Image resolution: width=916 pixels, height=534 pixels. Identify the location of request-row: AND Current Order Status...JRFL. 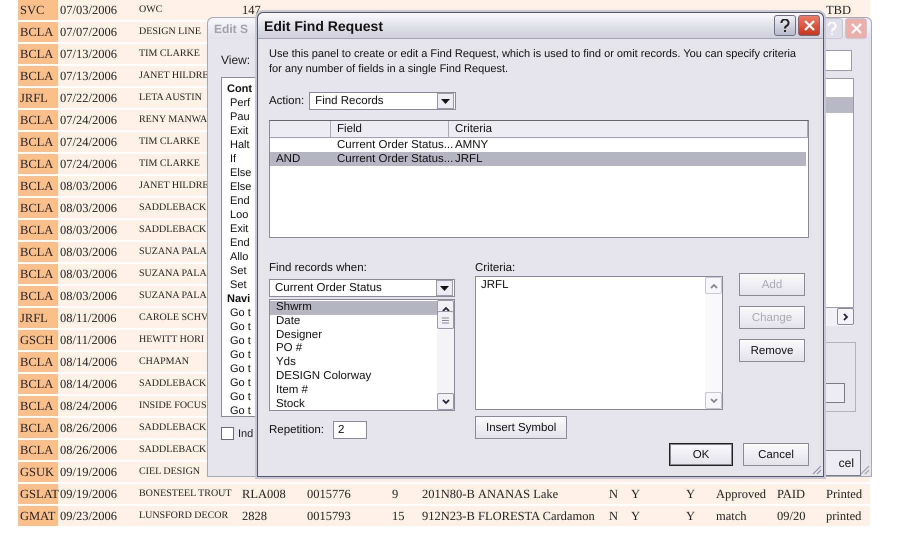
(538, 159).